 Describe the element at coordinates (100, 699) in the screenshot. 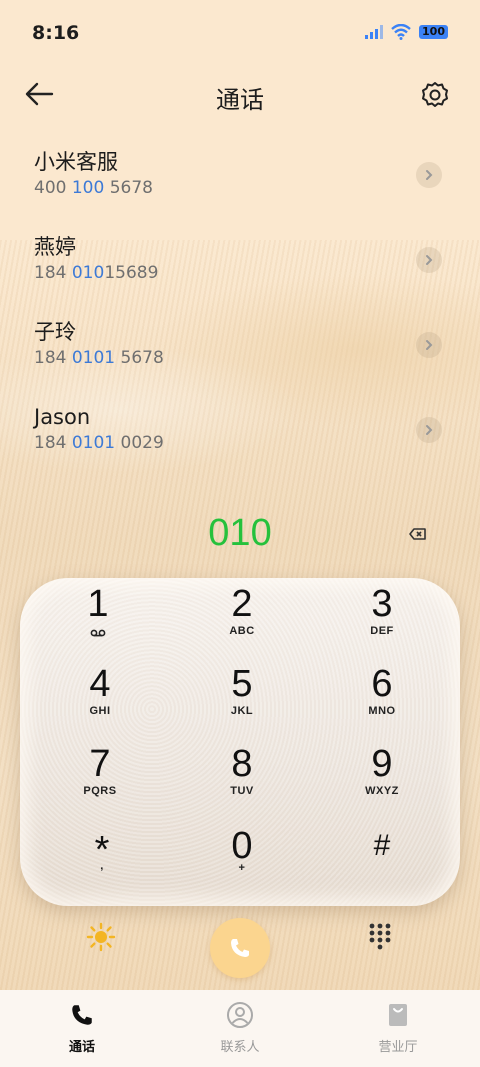

I see `key-4: 4 GHI` at that location.